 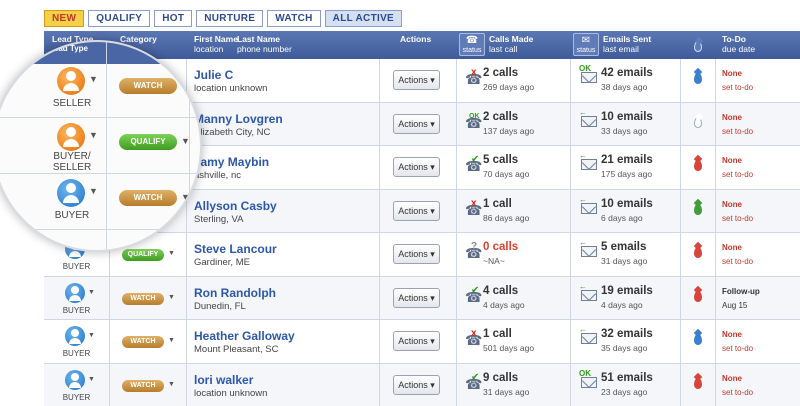 What do you see at coordinates (72, 162) in the screenshot?
I see `lens-lead-type: BUYER/ SELLER` at bounding box center [72, 162].